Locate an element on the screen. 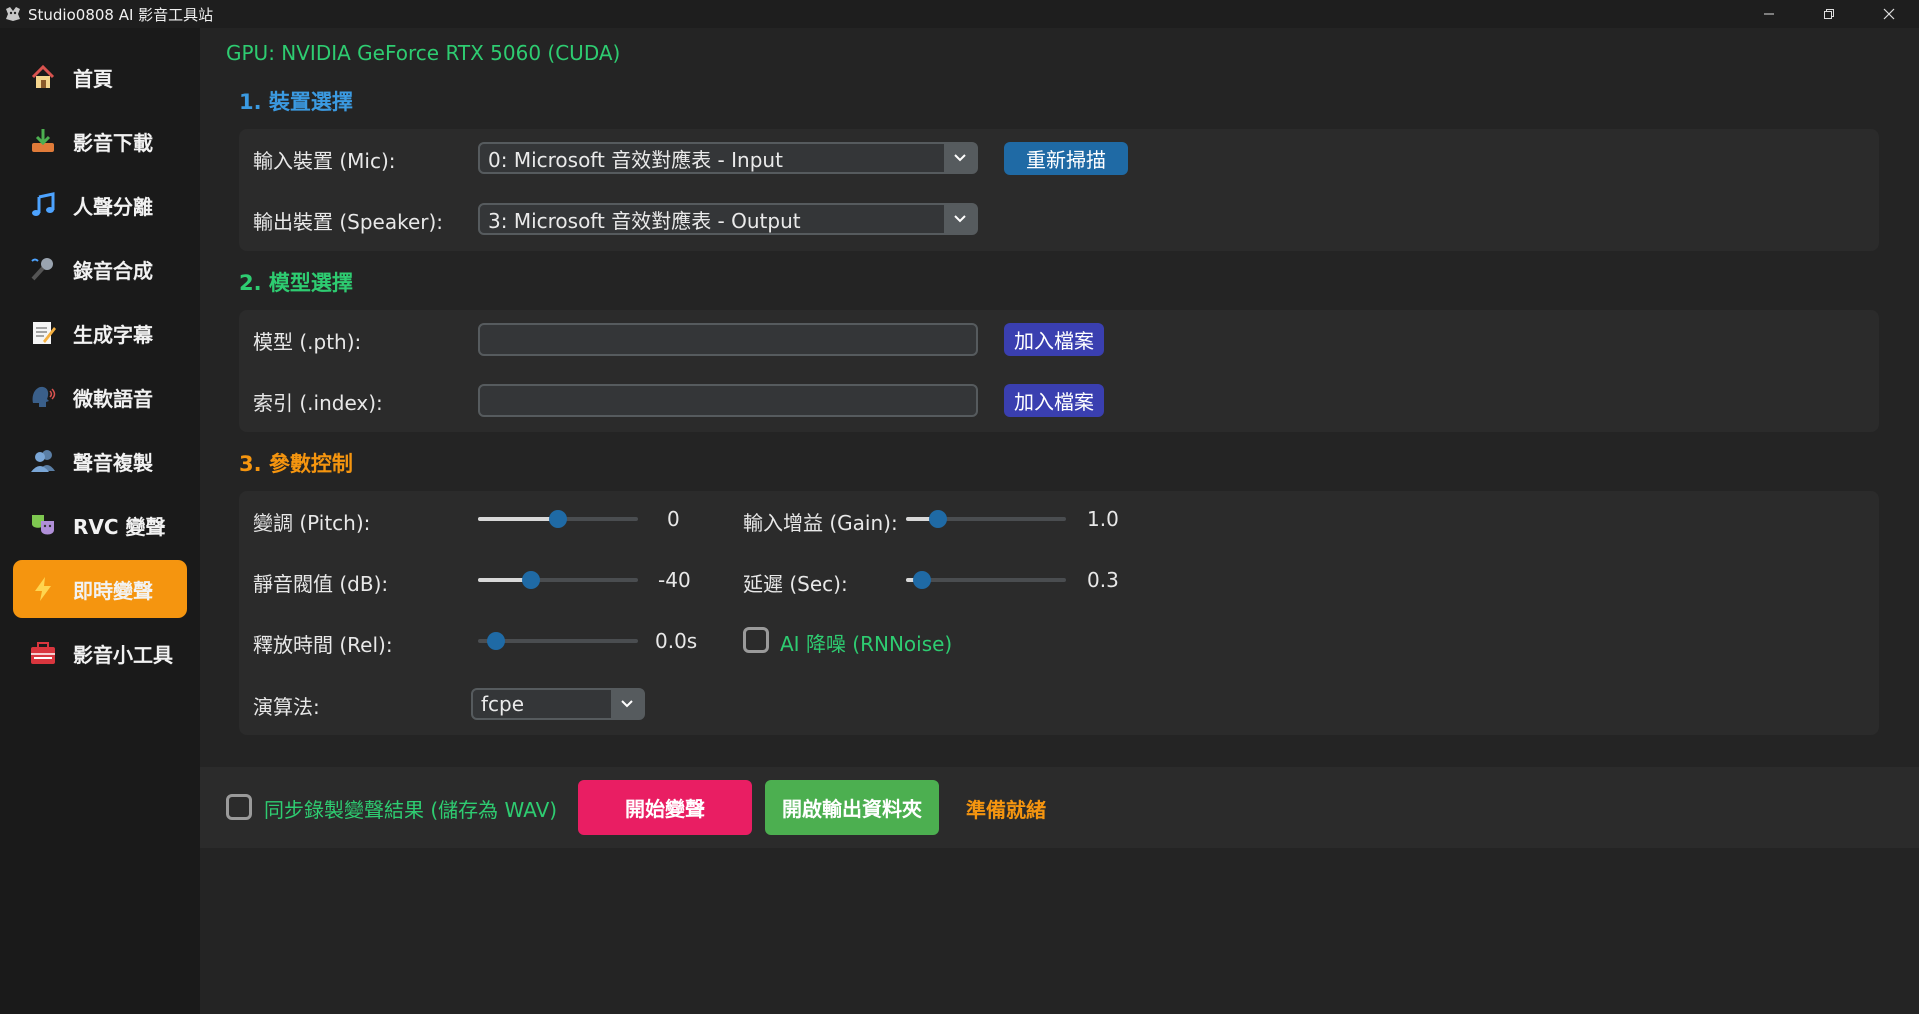 Image resolution: width=1919 pixels, height=1014 pixels. speaking-head-icon is located at coordinates (43, 397).